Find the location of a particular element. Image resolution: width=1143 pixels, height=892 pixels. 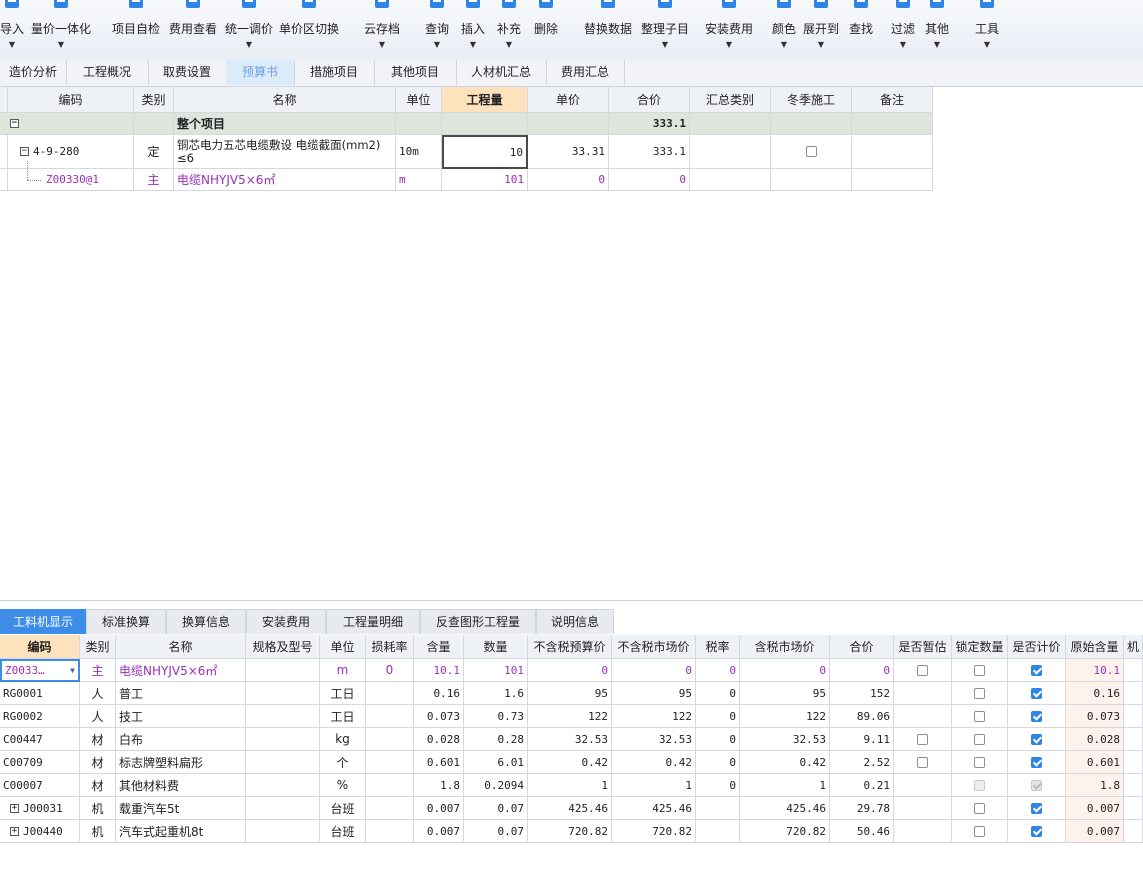

col-header-code: 编码 is located at coordinates (71, 100).